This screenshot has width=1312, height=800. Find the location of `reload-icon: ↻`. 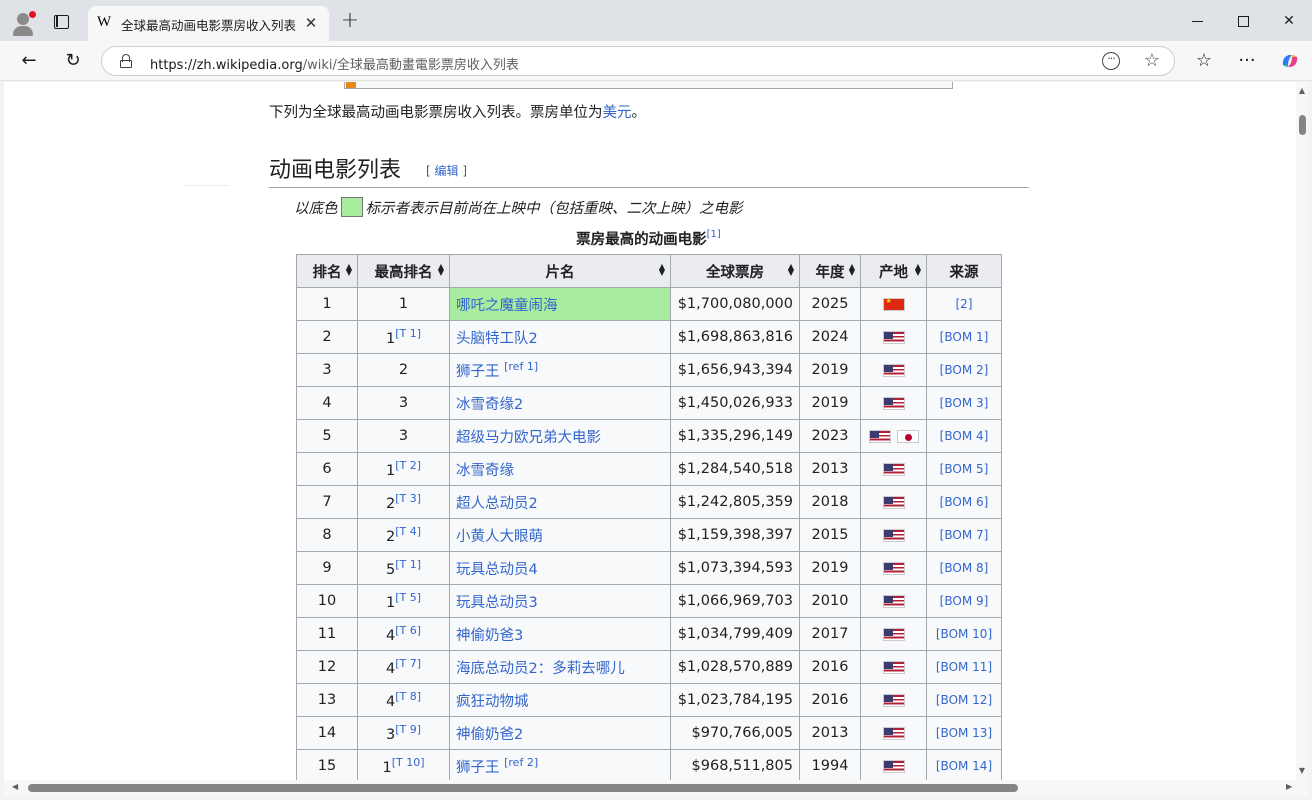

reload-icon: ↻ is located at coordinates (73, 61).